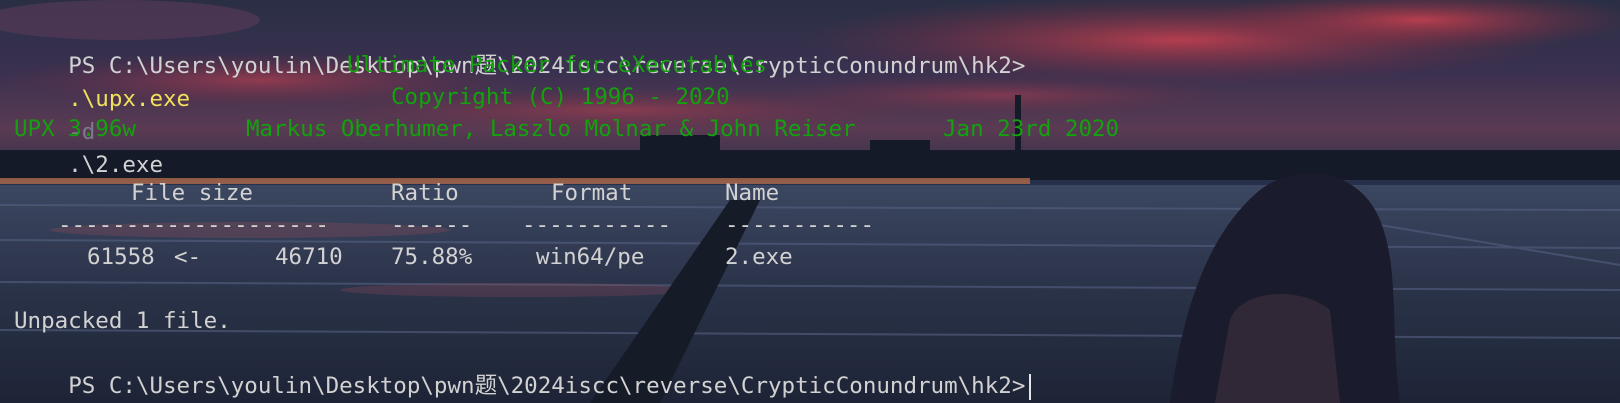  Describe the element at coordinates (425, 193) in the screenshot. I see `header-ratio: Ratio` at that location.